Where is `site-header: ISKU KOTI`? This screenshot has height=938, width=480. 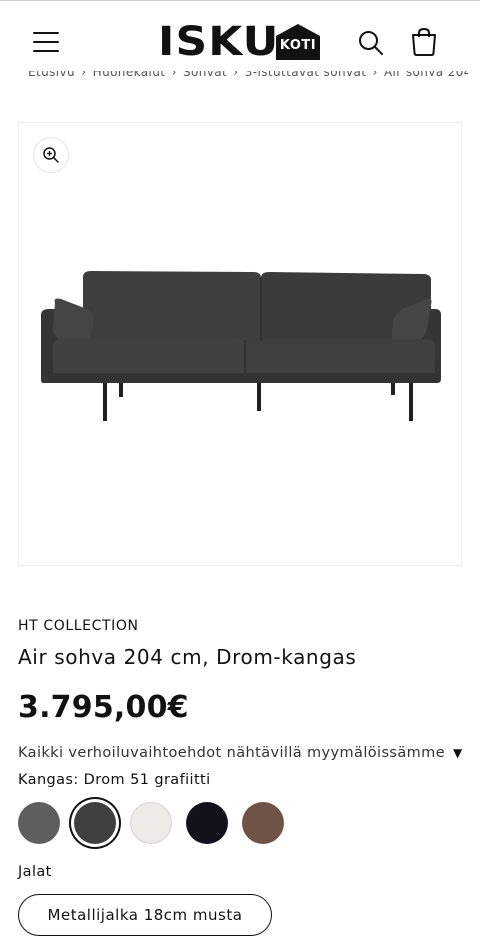 site-header: ISKU KOTI is located at coordinates (240, 40).